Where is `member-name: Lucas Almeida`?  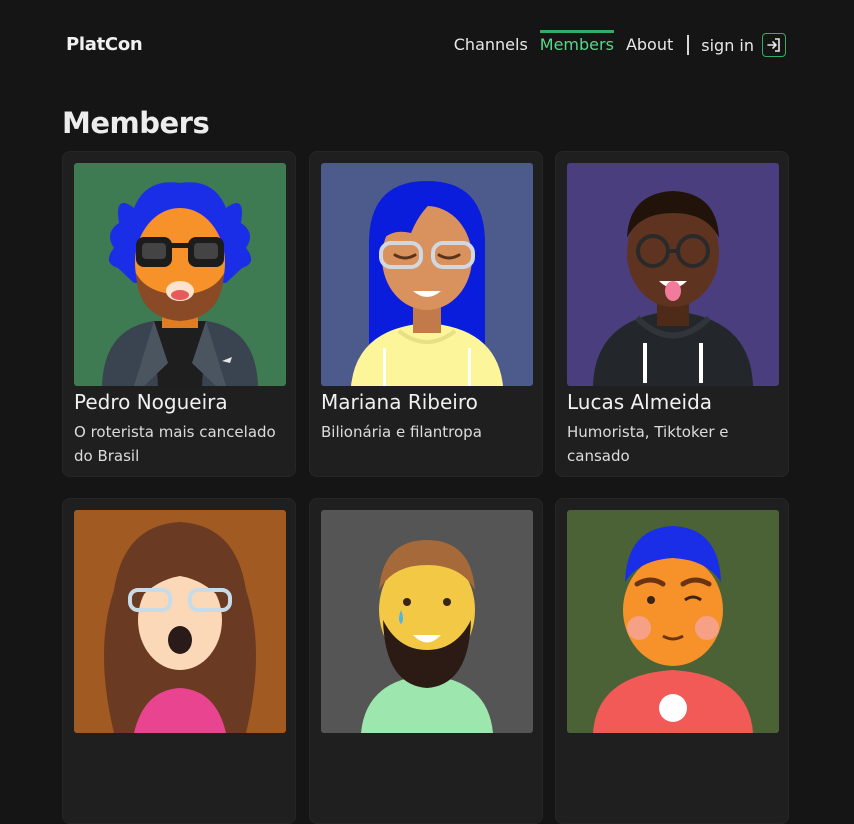 member-name: Lucas Almeida is located at coordinates (640, 402).